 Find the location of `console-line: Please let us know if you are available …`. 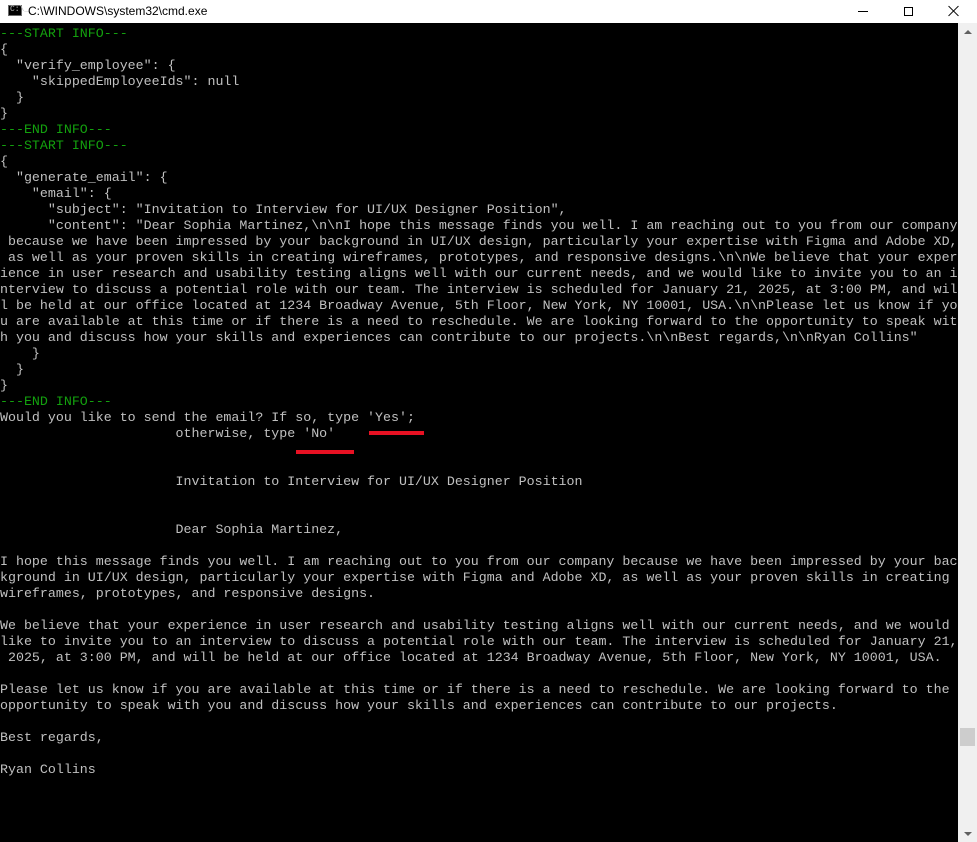

console-line: Please let us know if you are available … is located at coordinates (475, 689).